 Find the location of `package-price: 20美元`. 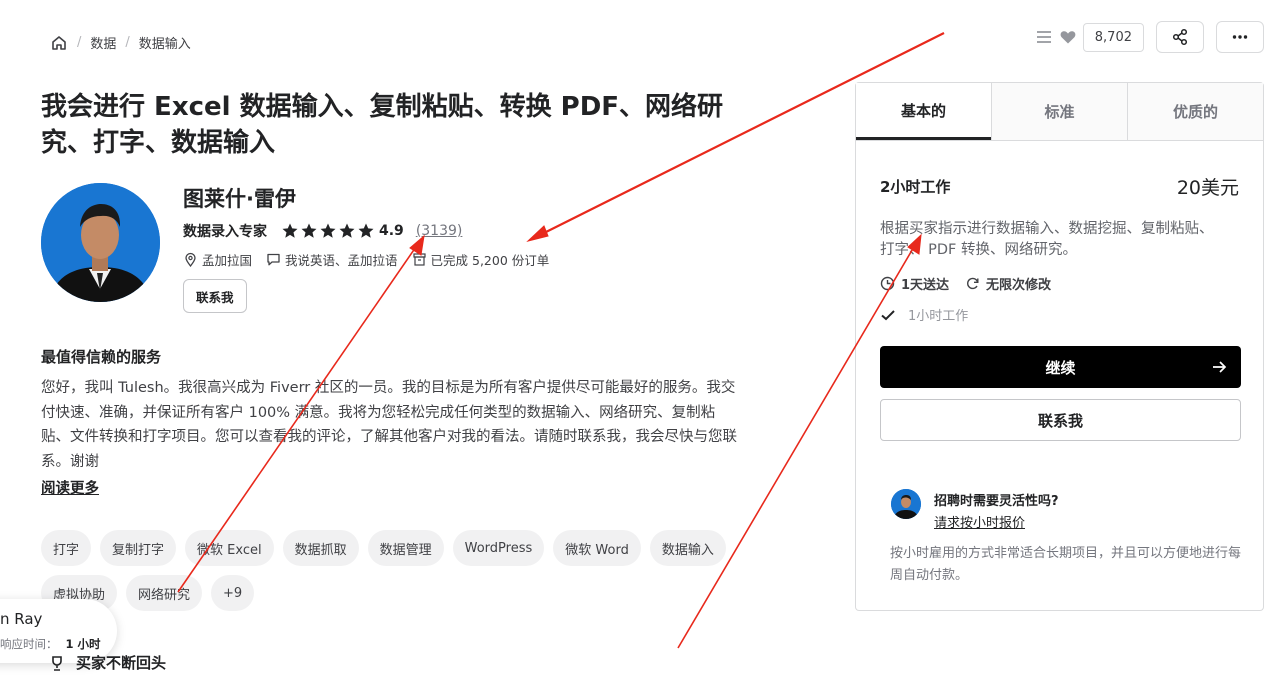

package-price: 20美元 is located at coordinates (1207, 188).